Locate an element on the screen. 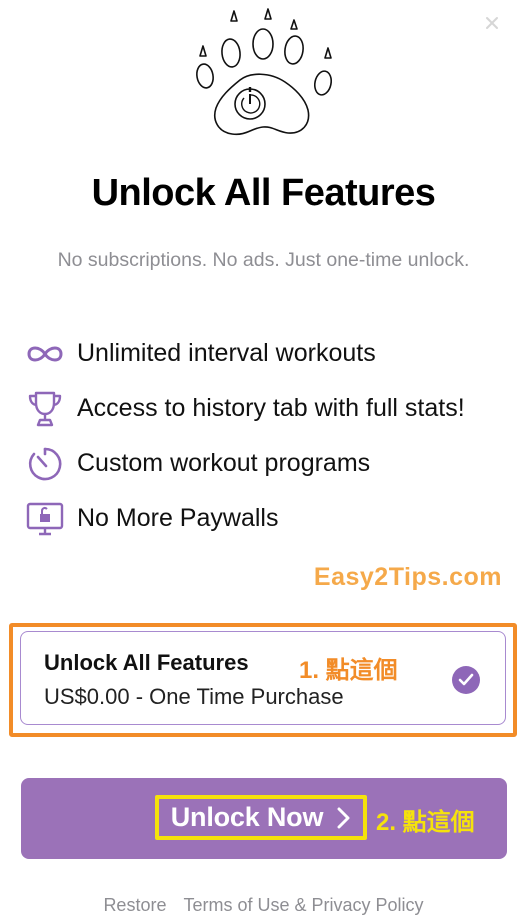 The height and width of the screenshot is (917, 527). restore-link: Restore is located at coordinates (134, 905).